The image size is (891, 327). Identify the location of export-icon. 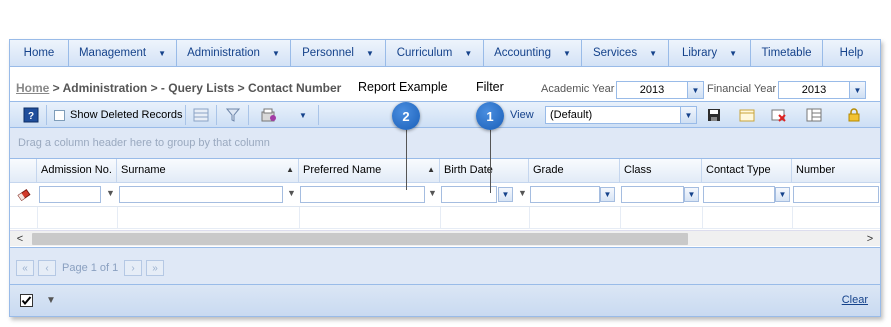
(269, 115).